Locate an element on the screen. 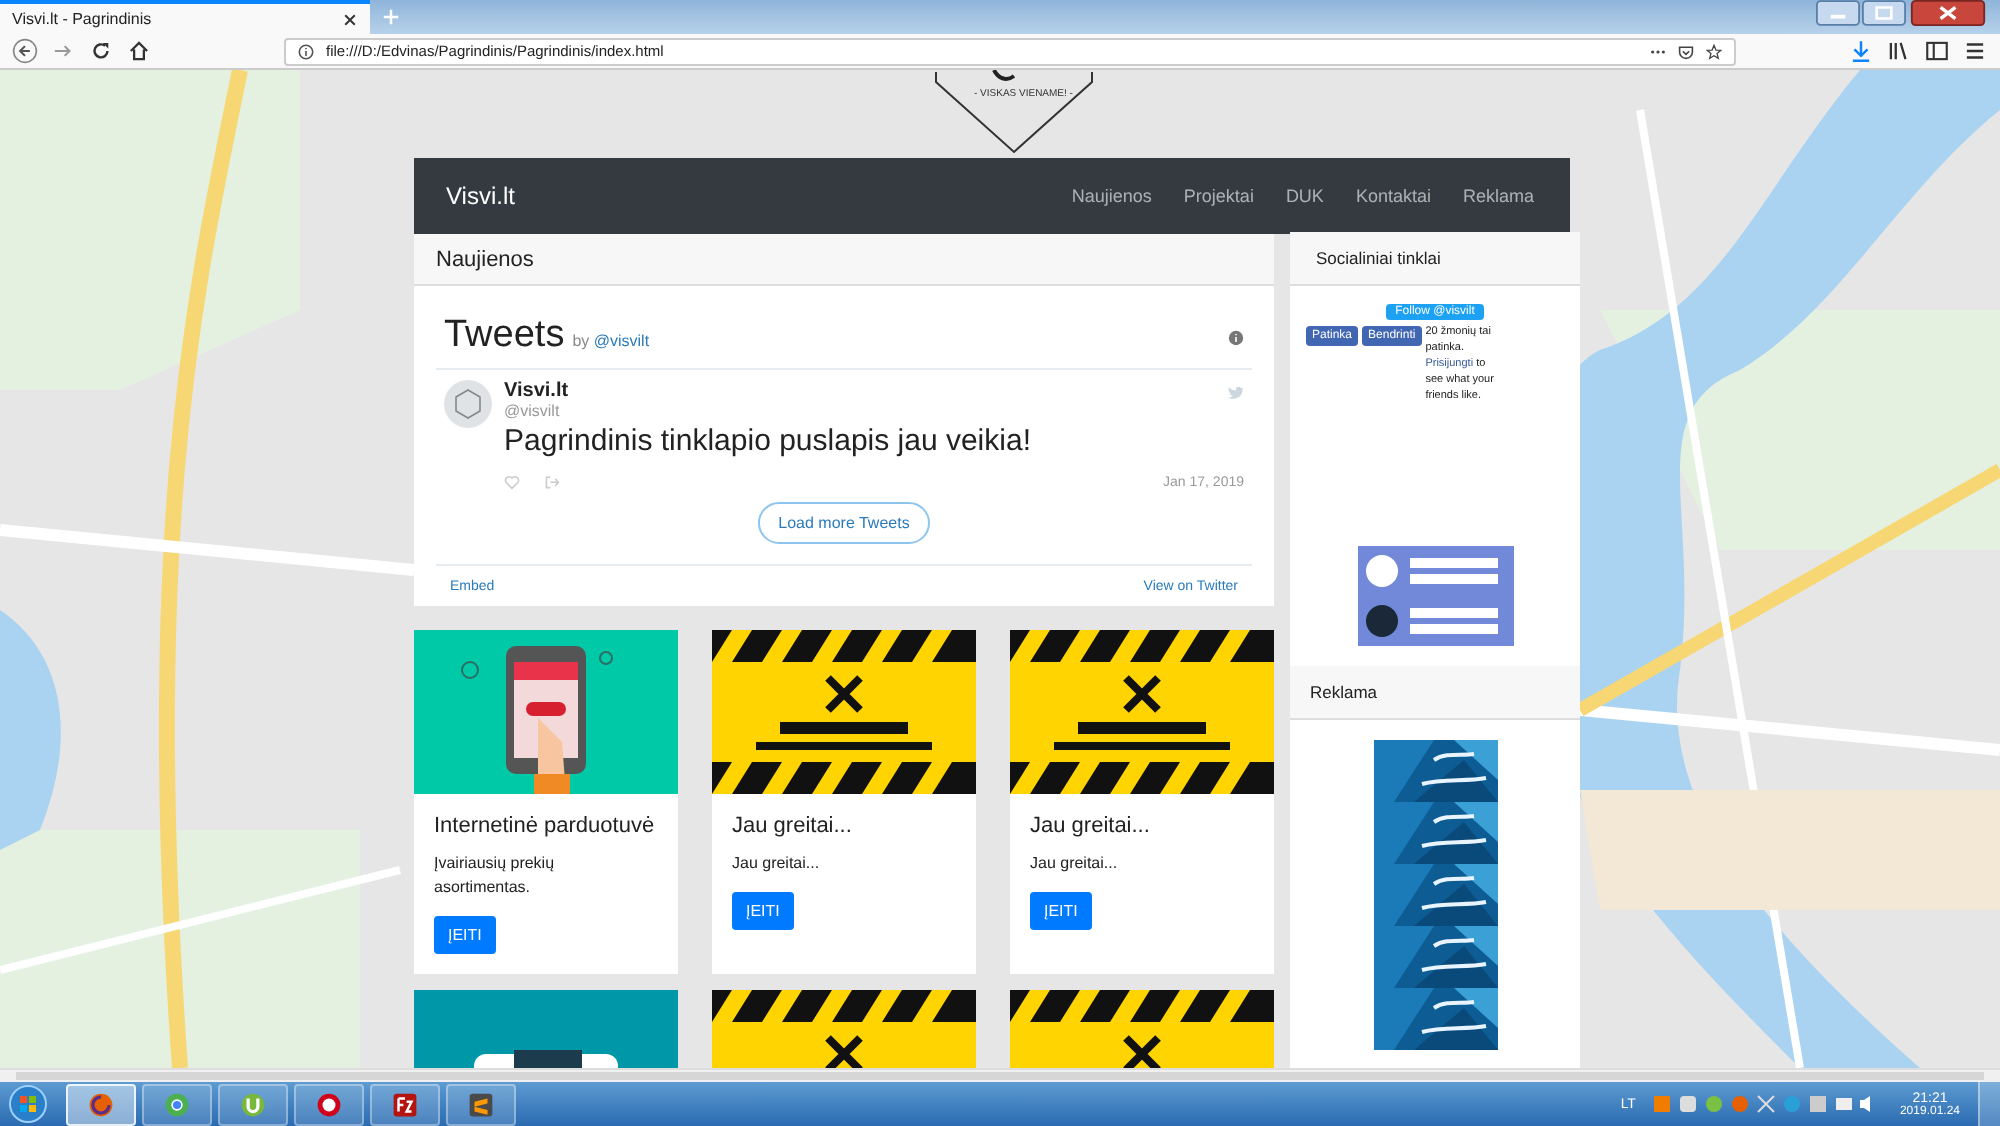 This screenshot has width=2000, height=1126. menu-icon is located at coordinates (1975, 51).